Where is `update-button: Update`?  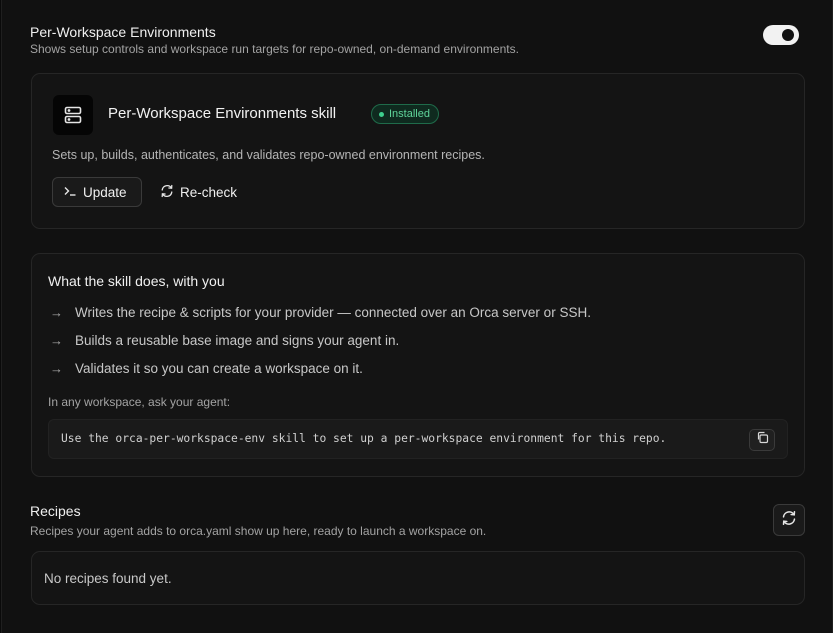
update-button: Update is located at coordinates (97, 192).